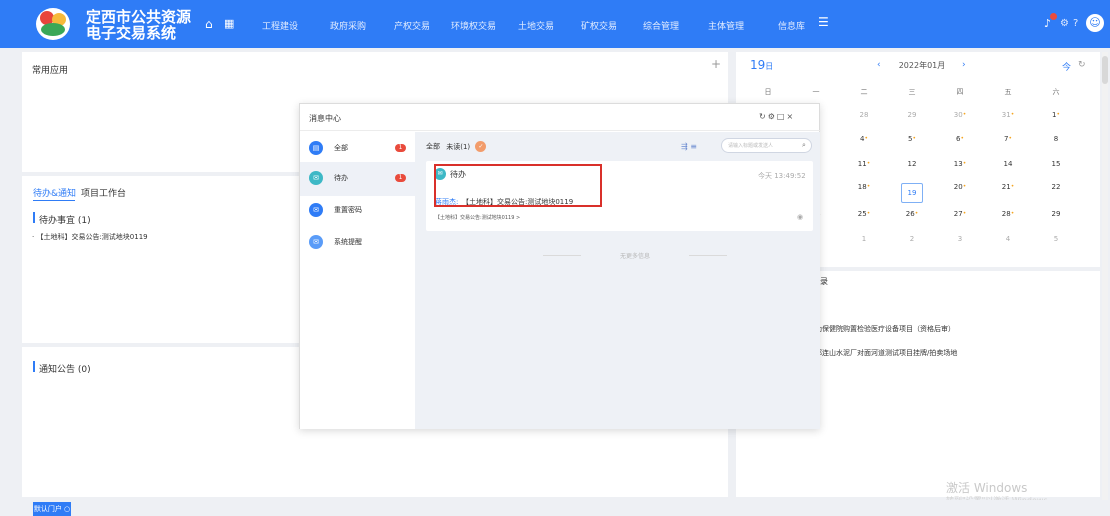 This screenshot has height=516, width=1110. Describe the element at coordinates (716, 64) in the screenshot. I see `add-app-icon: +` at that location.